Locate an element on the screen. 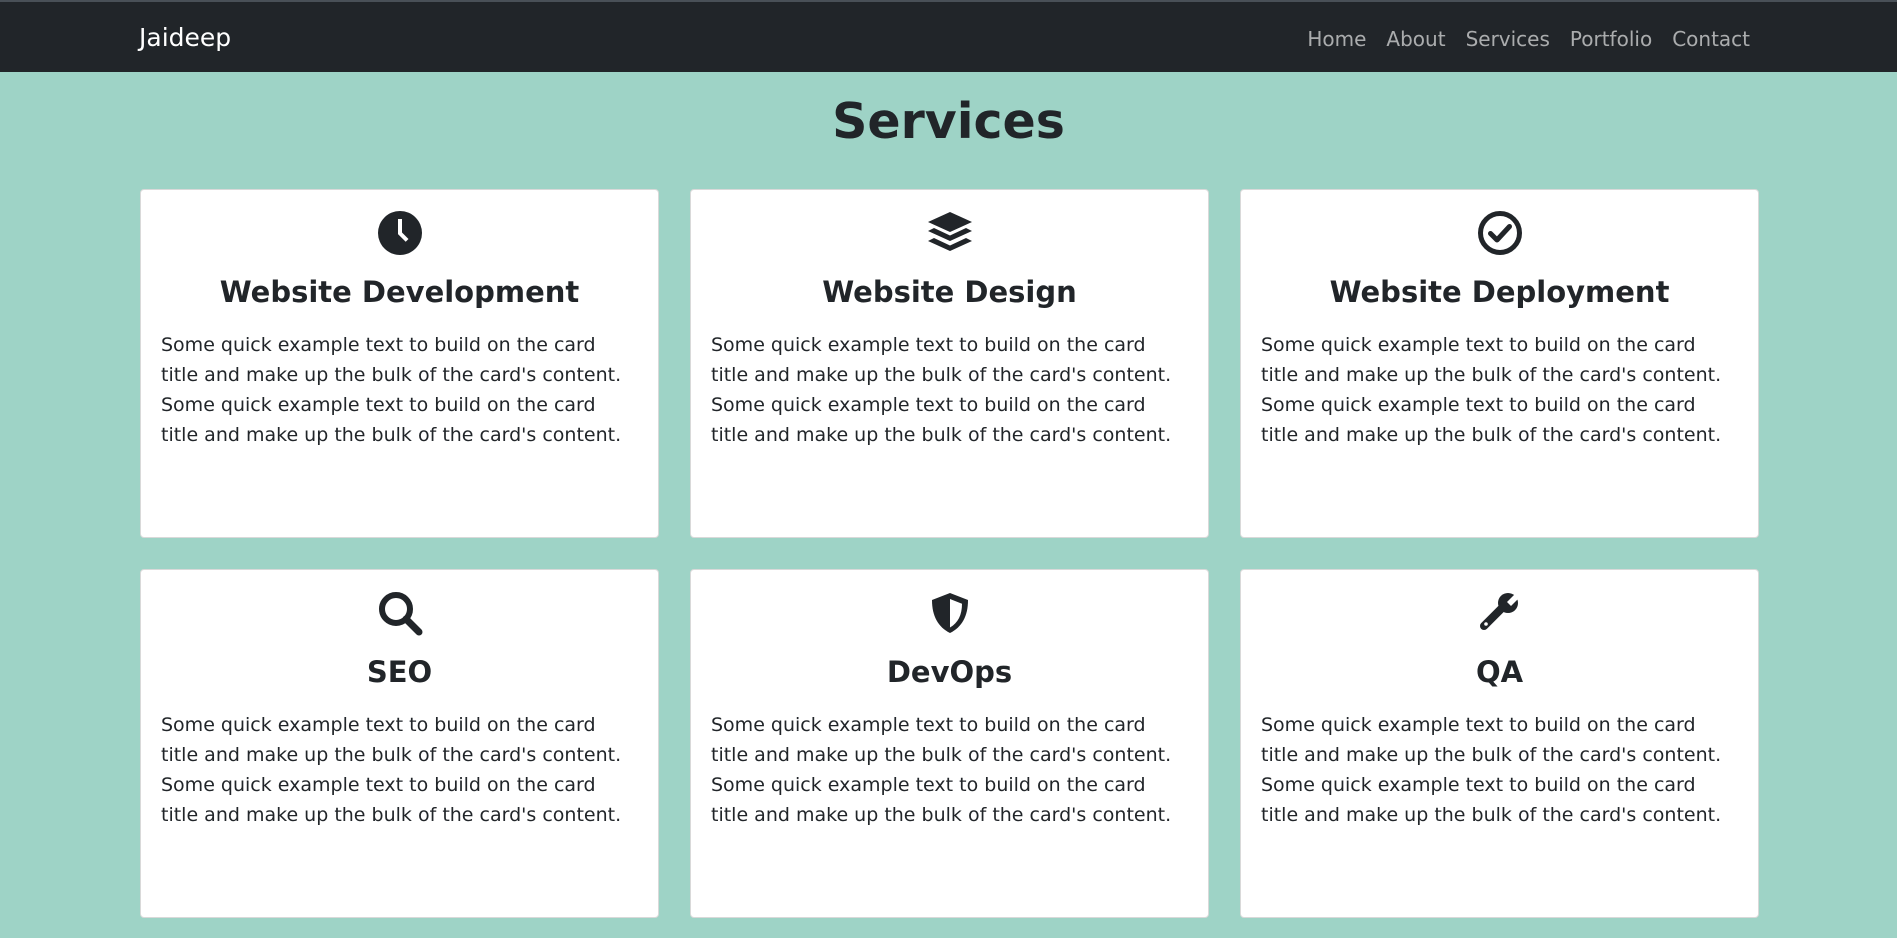 The width and height of the screenshot is (1897, 938). card-title: DevOps is located at coordinates (949, 672).